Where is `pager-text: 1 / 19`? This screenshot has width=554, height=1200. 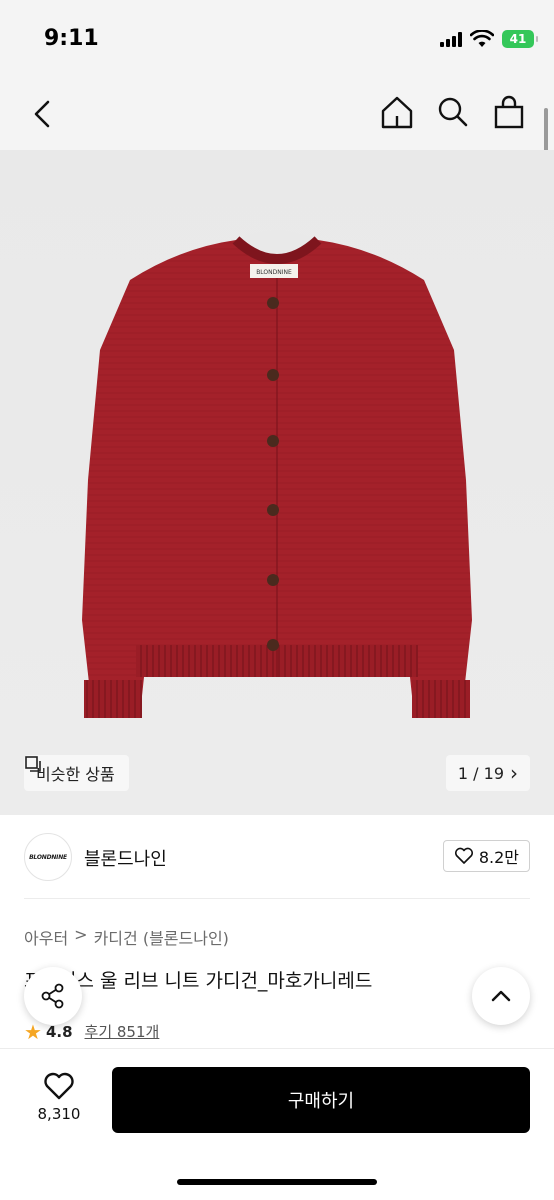 pager-text: 1 / 19 is located at coordinates (480, 773).